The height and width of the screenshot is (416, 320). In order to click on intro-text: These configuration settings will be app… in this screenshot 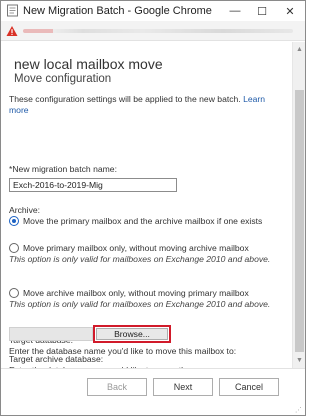, I will do `click(145, 105)`.